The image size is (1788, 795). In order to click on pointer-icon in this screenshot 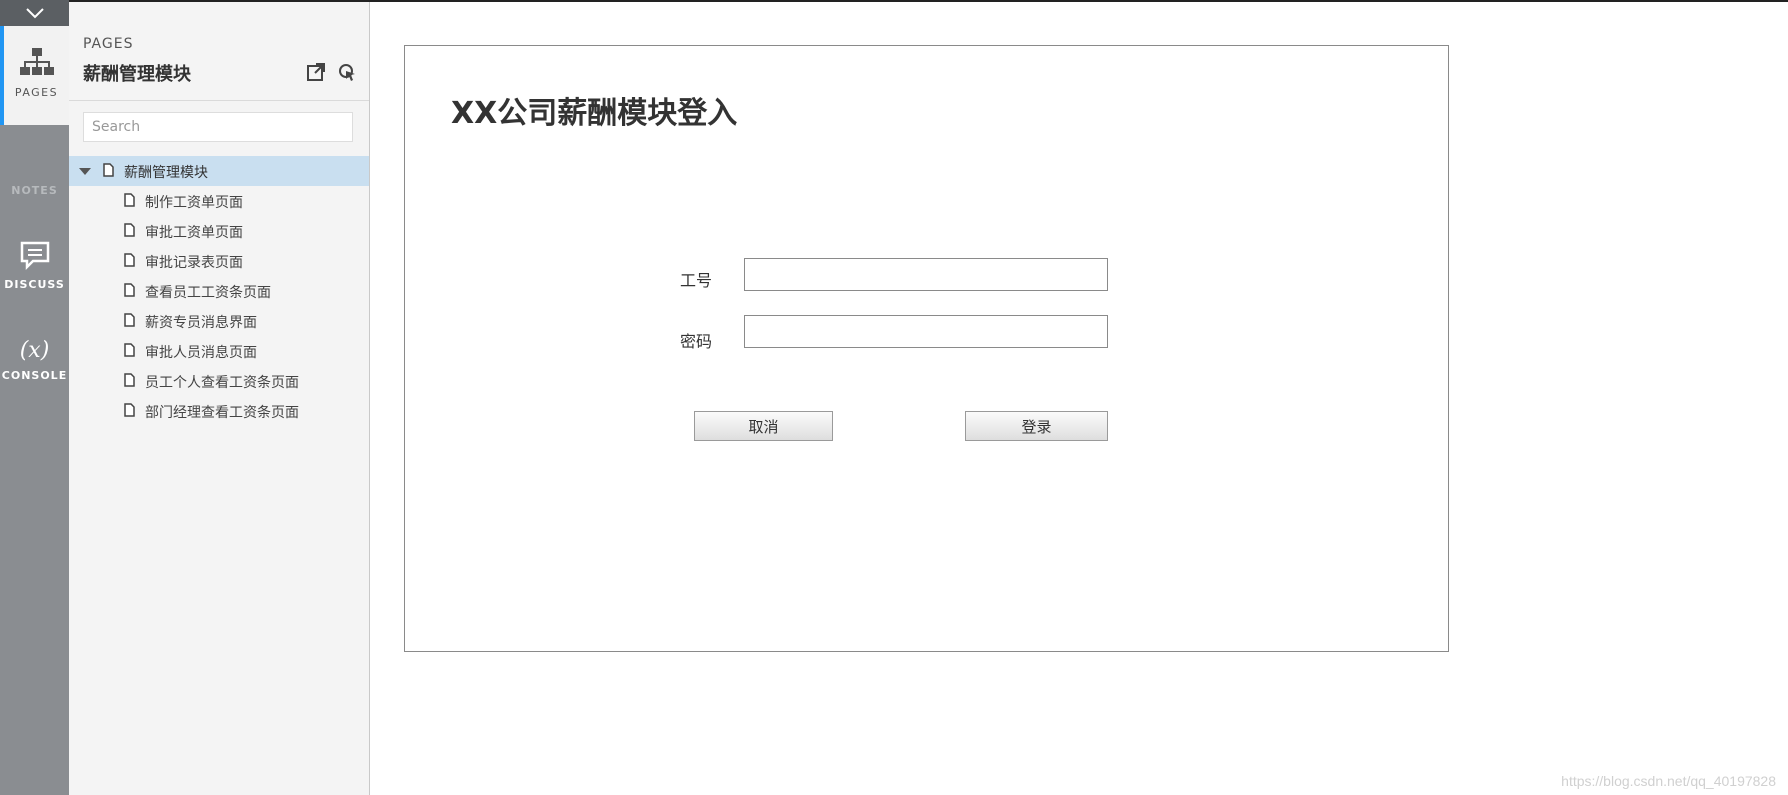, I will do `click(347, 72)`.